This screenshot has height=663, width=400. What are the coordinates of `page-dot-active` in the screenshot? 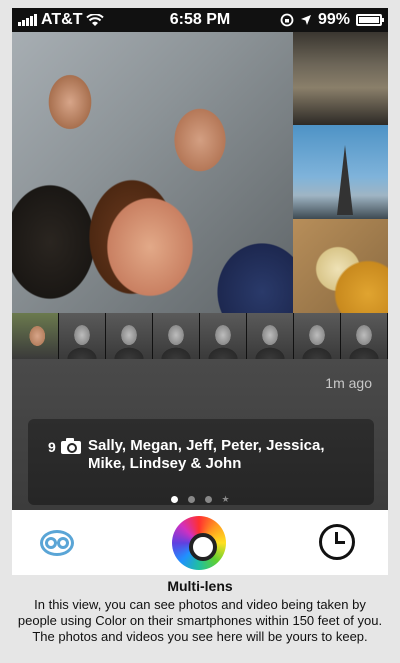 It's located at (174, 499).